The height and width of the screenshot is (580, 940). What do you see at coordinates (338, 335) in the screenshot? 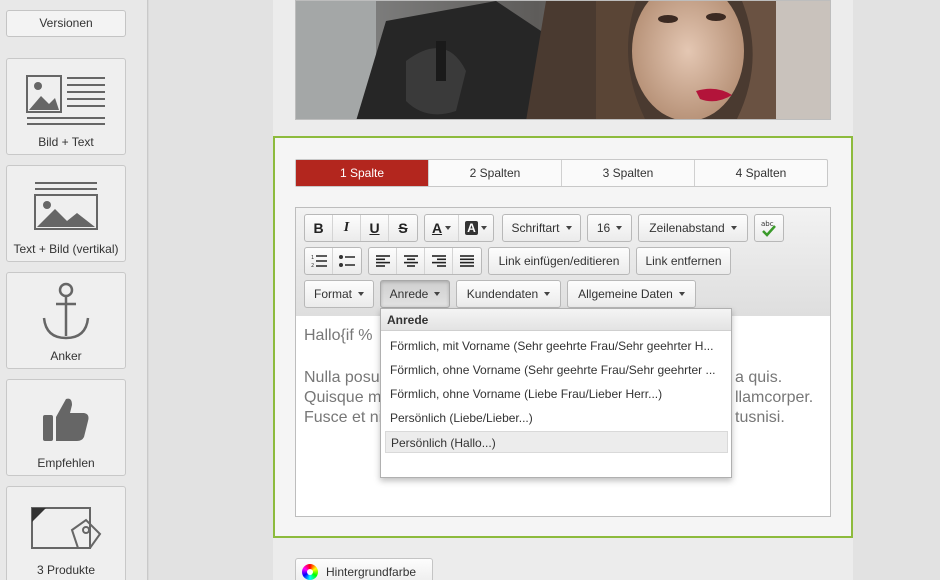
I see `editor-text-line: Hallo{if %` at bounding box center [338, 335].